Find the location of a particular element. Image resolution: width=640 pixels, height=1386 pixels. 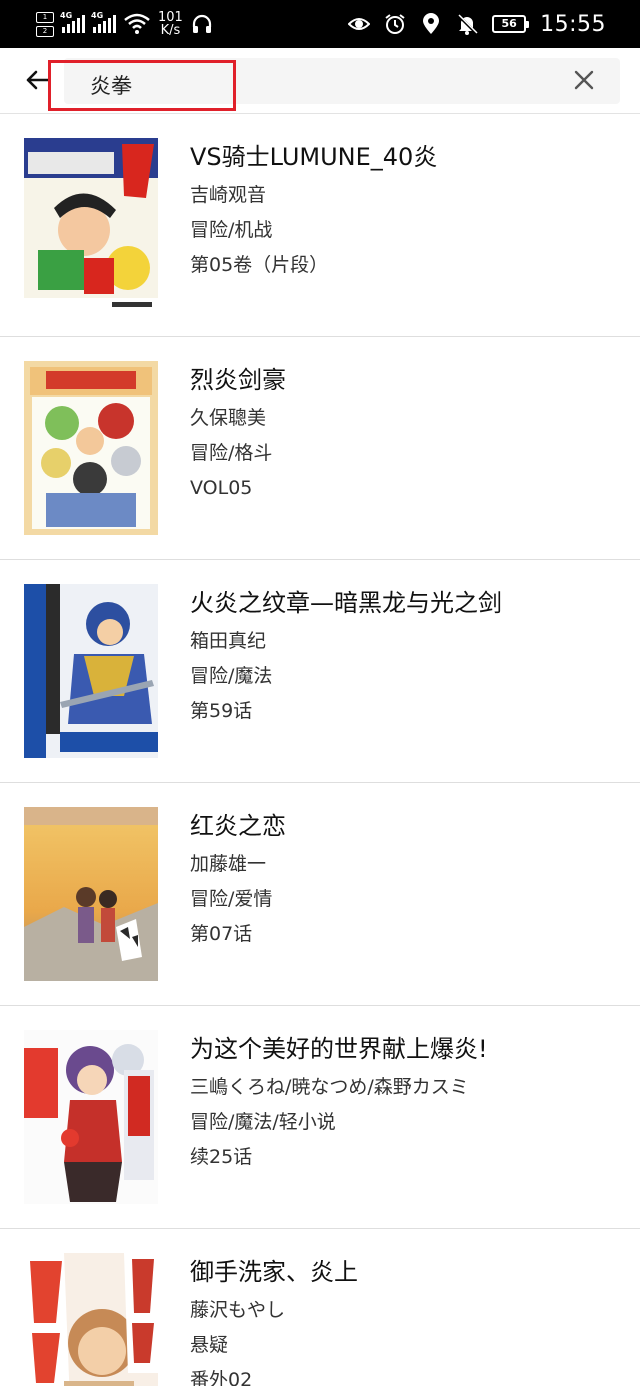

status-time: 15:55 is located at coordinates (573, 24).